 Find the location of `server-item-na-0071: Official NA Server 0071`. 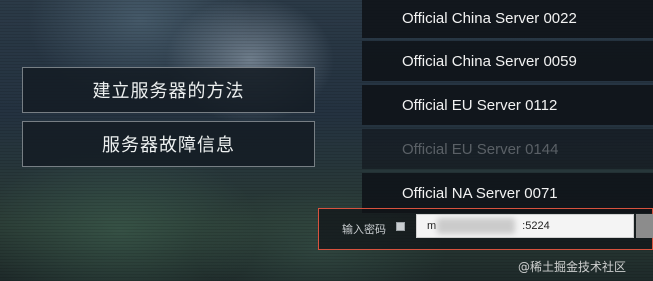

server-item-na-0071: Official NA Server 0071 is located at coordinates (507, 193).